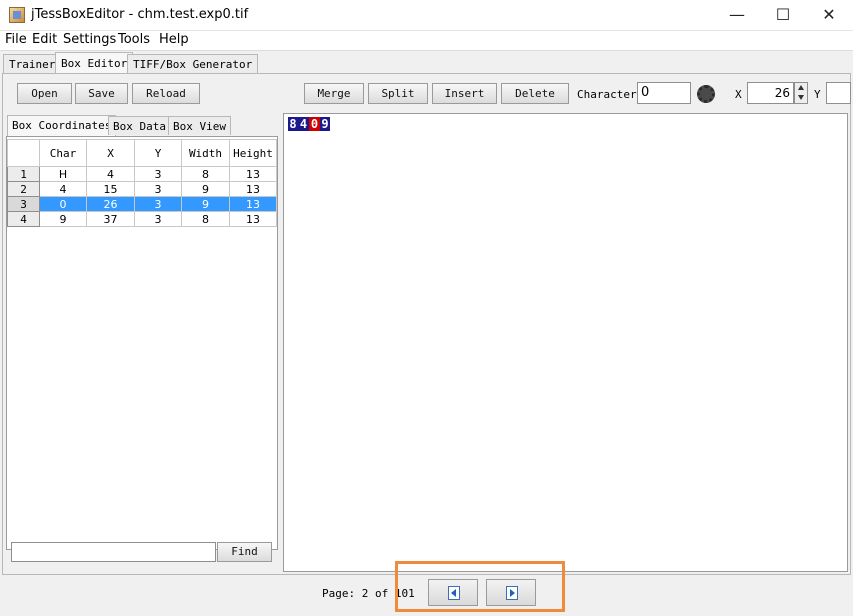 This screenshot has height=616, width=853. Describe the element at coordinates (140, 14) in the screenshot. I see `window-title: jTessBoxEditor - chm.test.exp0.tif` at that location.